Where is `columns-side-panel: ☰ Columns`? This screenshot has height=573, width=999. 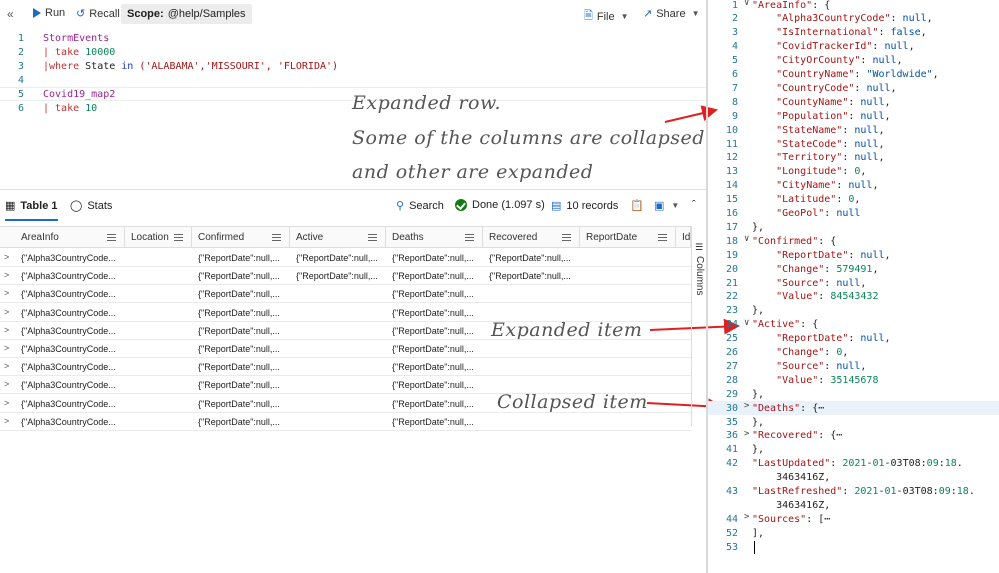
columns-side-panel: ☰ Columns is located at coordinates (699, 326).